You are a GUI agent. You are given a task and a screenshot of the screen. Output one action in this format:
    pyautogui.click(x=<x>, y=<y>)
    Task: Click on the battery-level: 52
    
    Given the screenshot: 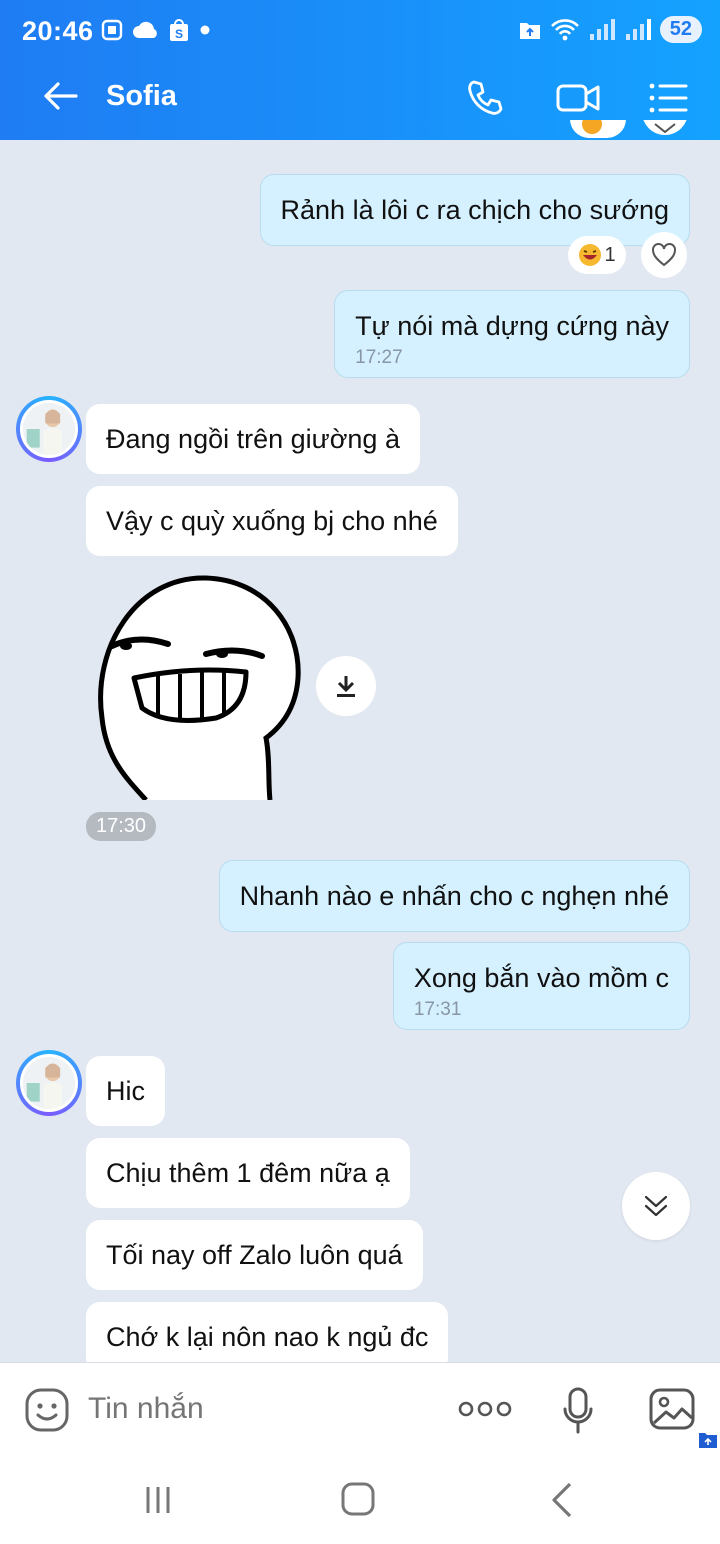 What is the action you would take?
    pyautogui.click(x=680, y=29)
    